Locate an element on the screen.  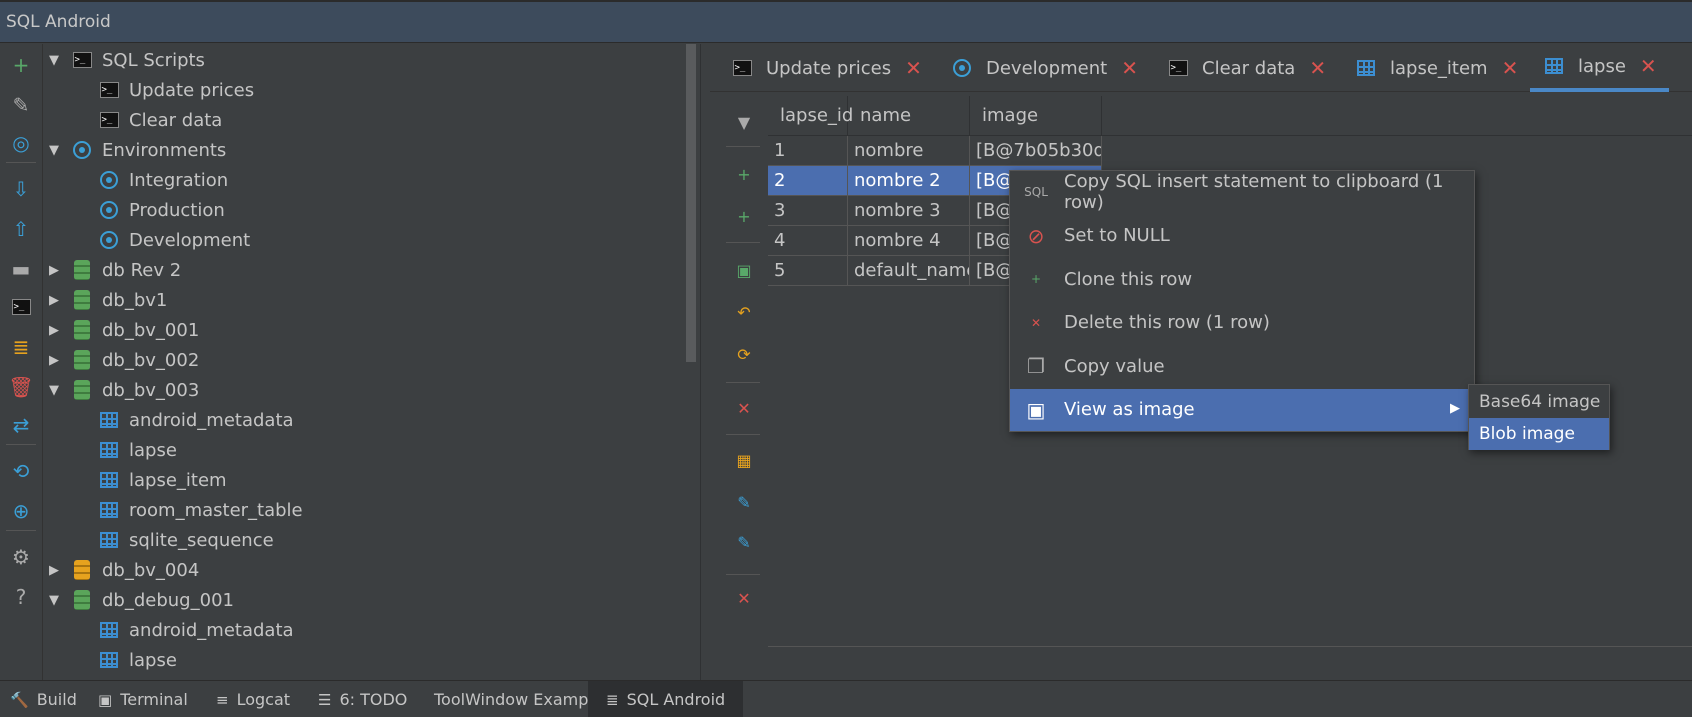
table-cell: nombre 4 is located at coordinates (909, 241).